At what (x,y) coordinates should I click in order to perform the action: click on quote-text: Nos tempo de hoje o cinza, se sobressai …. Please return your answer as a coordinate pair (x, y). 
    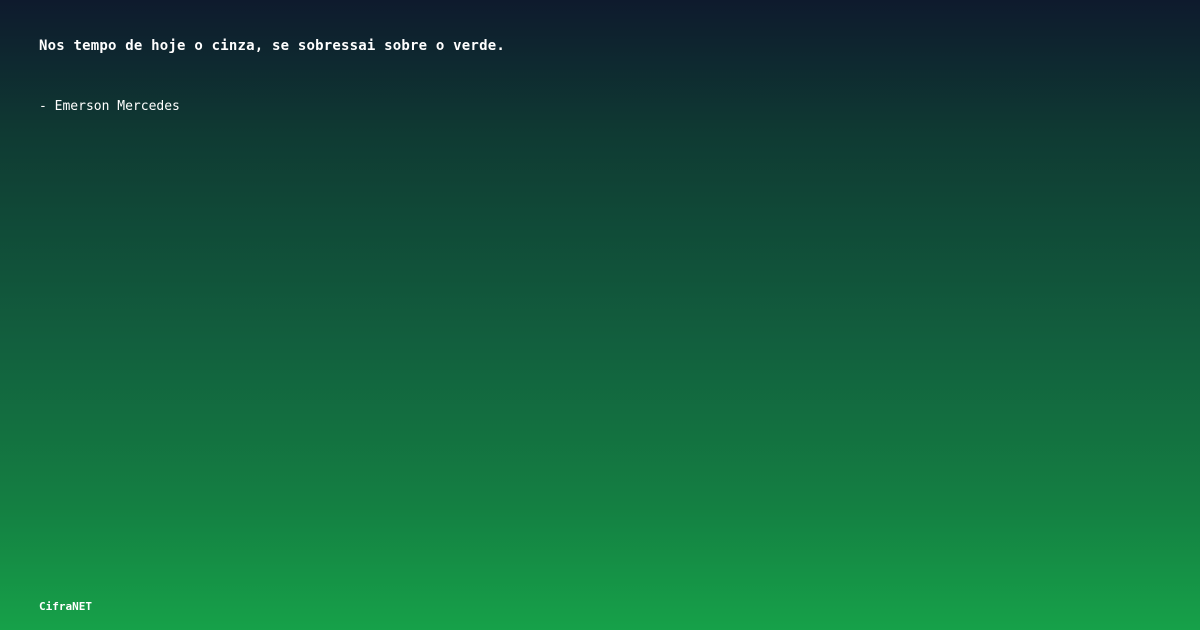
    Looking at the image, I should click on (272, 46).